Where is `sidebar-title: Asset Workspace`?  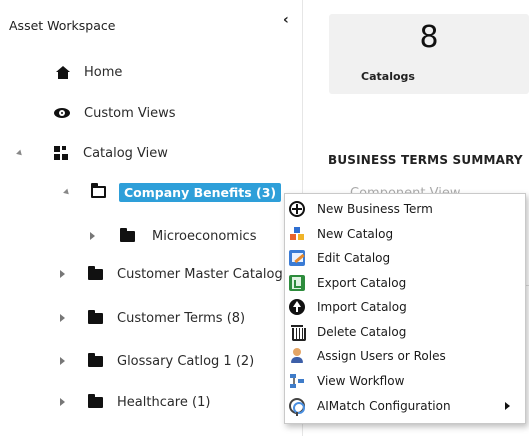 sidebar-title: Asset Workspace is located at coordinates (62, 25).